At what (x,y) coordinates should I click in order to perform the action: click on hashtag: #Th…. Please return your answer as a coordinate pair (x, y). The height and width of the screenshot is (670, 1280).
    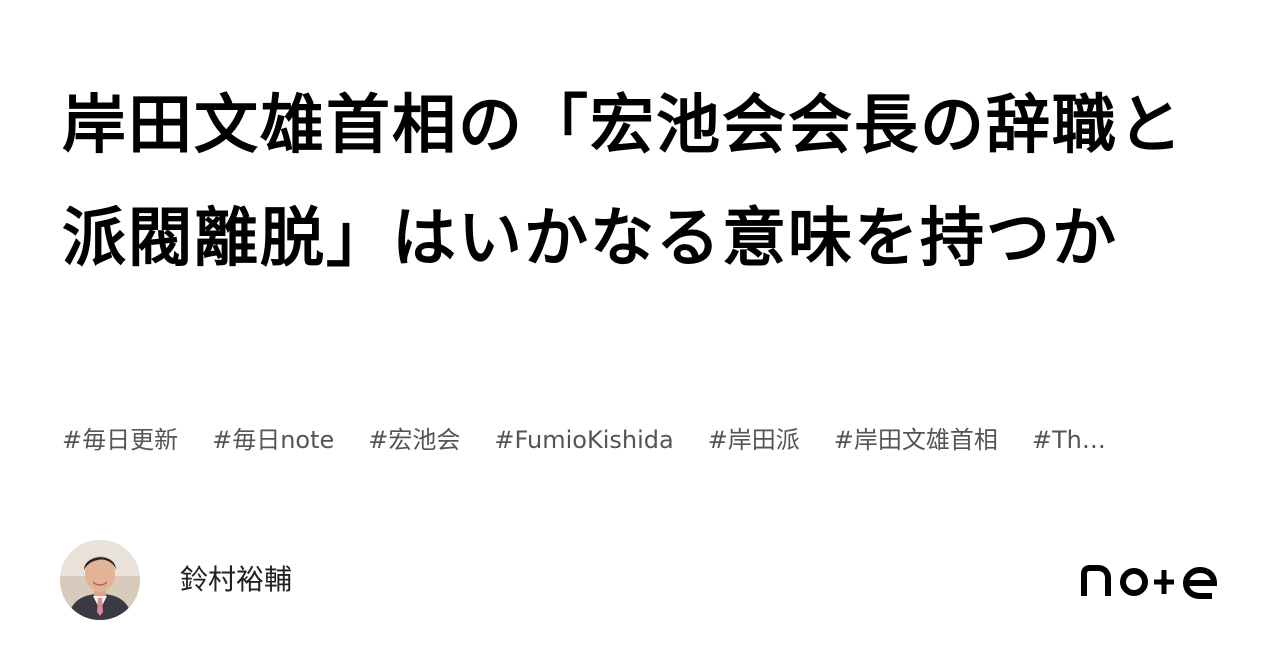
    Looking at the image, I should click on (1069, 440).